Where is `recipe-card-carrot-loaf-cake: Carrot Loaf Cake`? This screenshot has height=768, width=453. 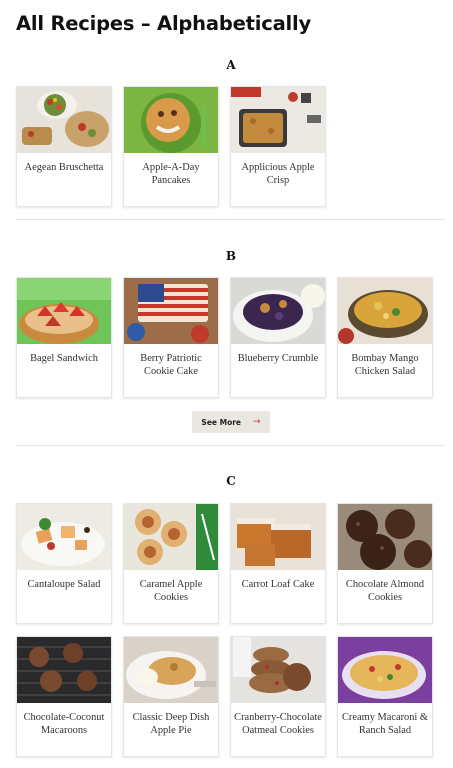
recipe-card-carrot-loaf-cake: Carrot Loaf Cake is located at coordinates (278, 563).